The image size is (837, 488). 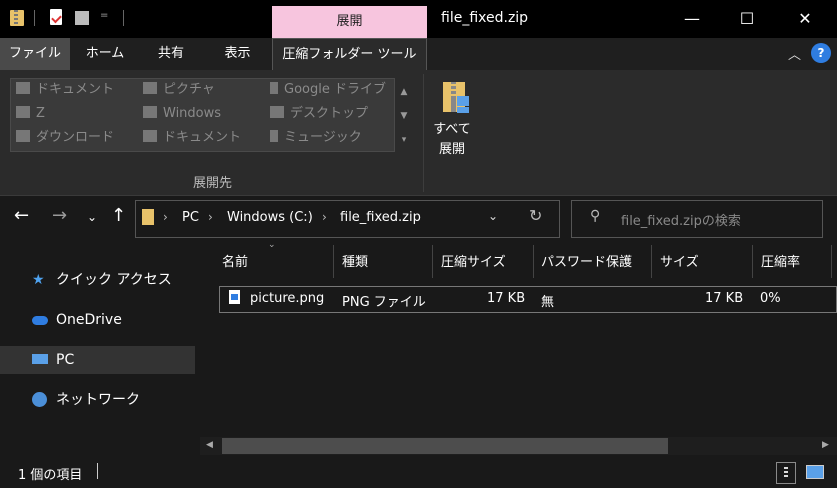 I want to click on column-header-size: サイズ, so click(x=679, y=263).